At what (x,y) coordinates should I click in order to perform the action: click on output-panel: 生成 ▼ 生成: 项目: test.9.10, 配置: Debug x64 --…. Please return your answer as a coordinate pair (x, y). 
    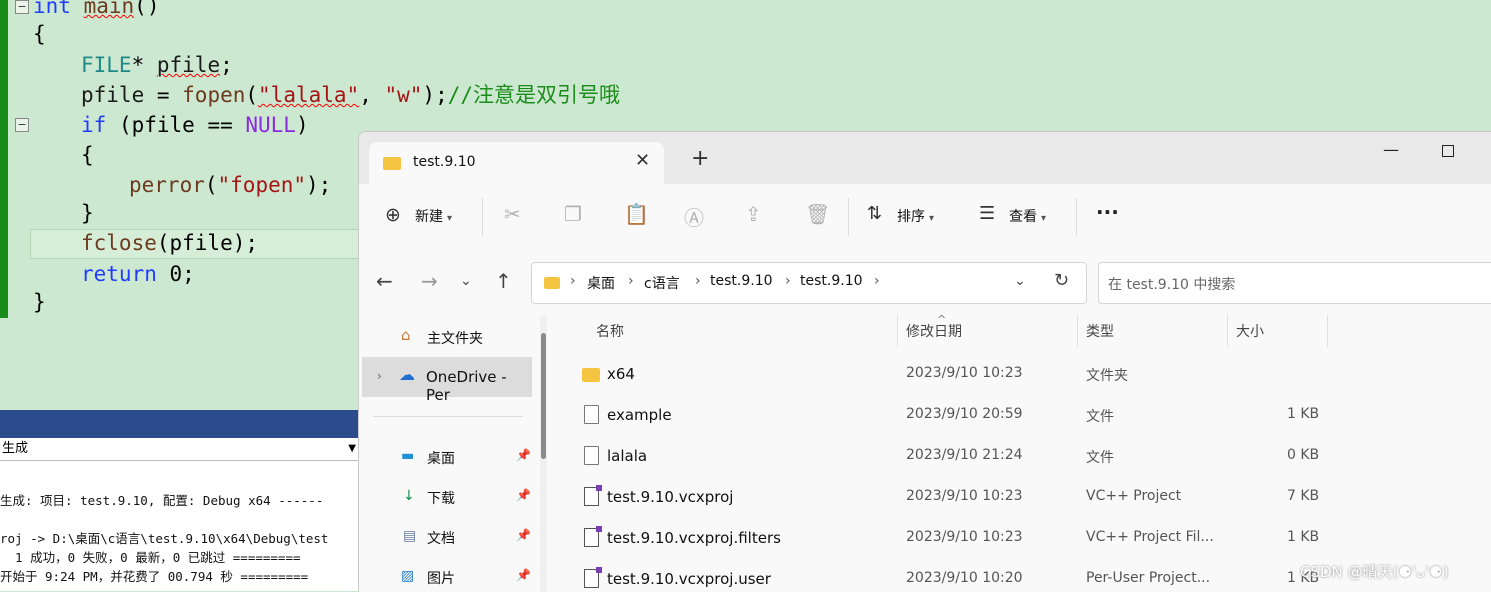
    Looking at the image, I should click on (179, 500).